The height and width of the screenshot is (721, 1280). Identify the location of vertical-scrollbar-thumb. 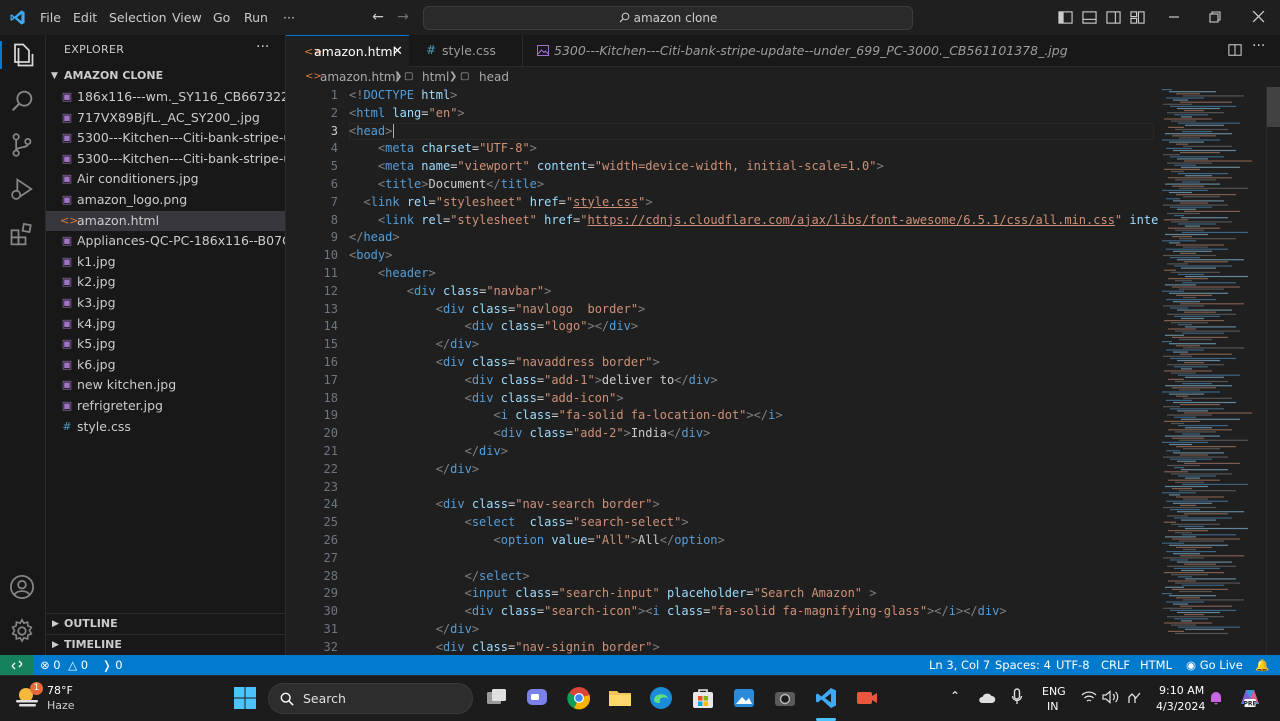
(1273, 107).